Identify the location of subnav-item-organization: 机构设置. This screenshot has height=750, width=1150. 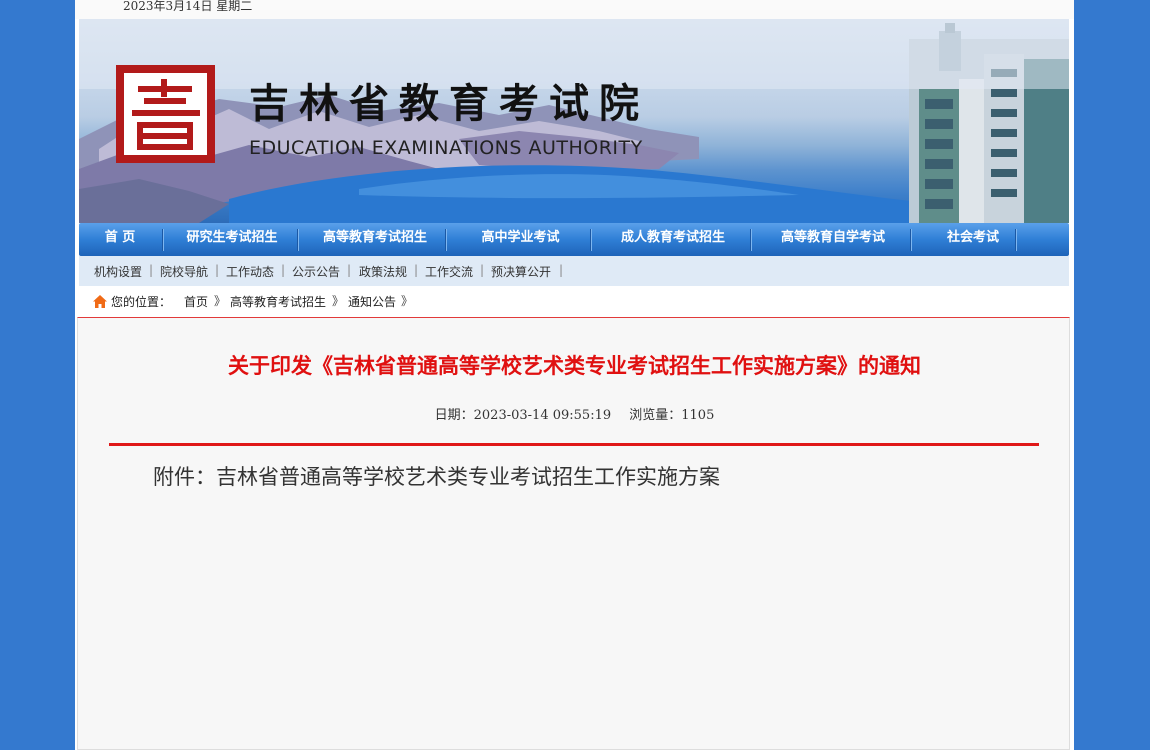
(118, 271).